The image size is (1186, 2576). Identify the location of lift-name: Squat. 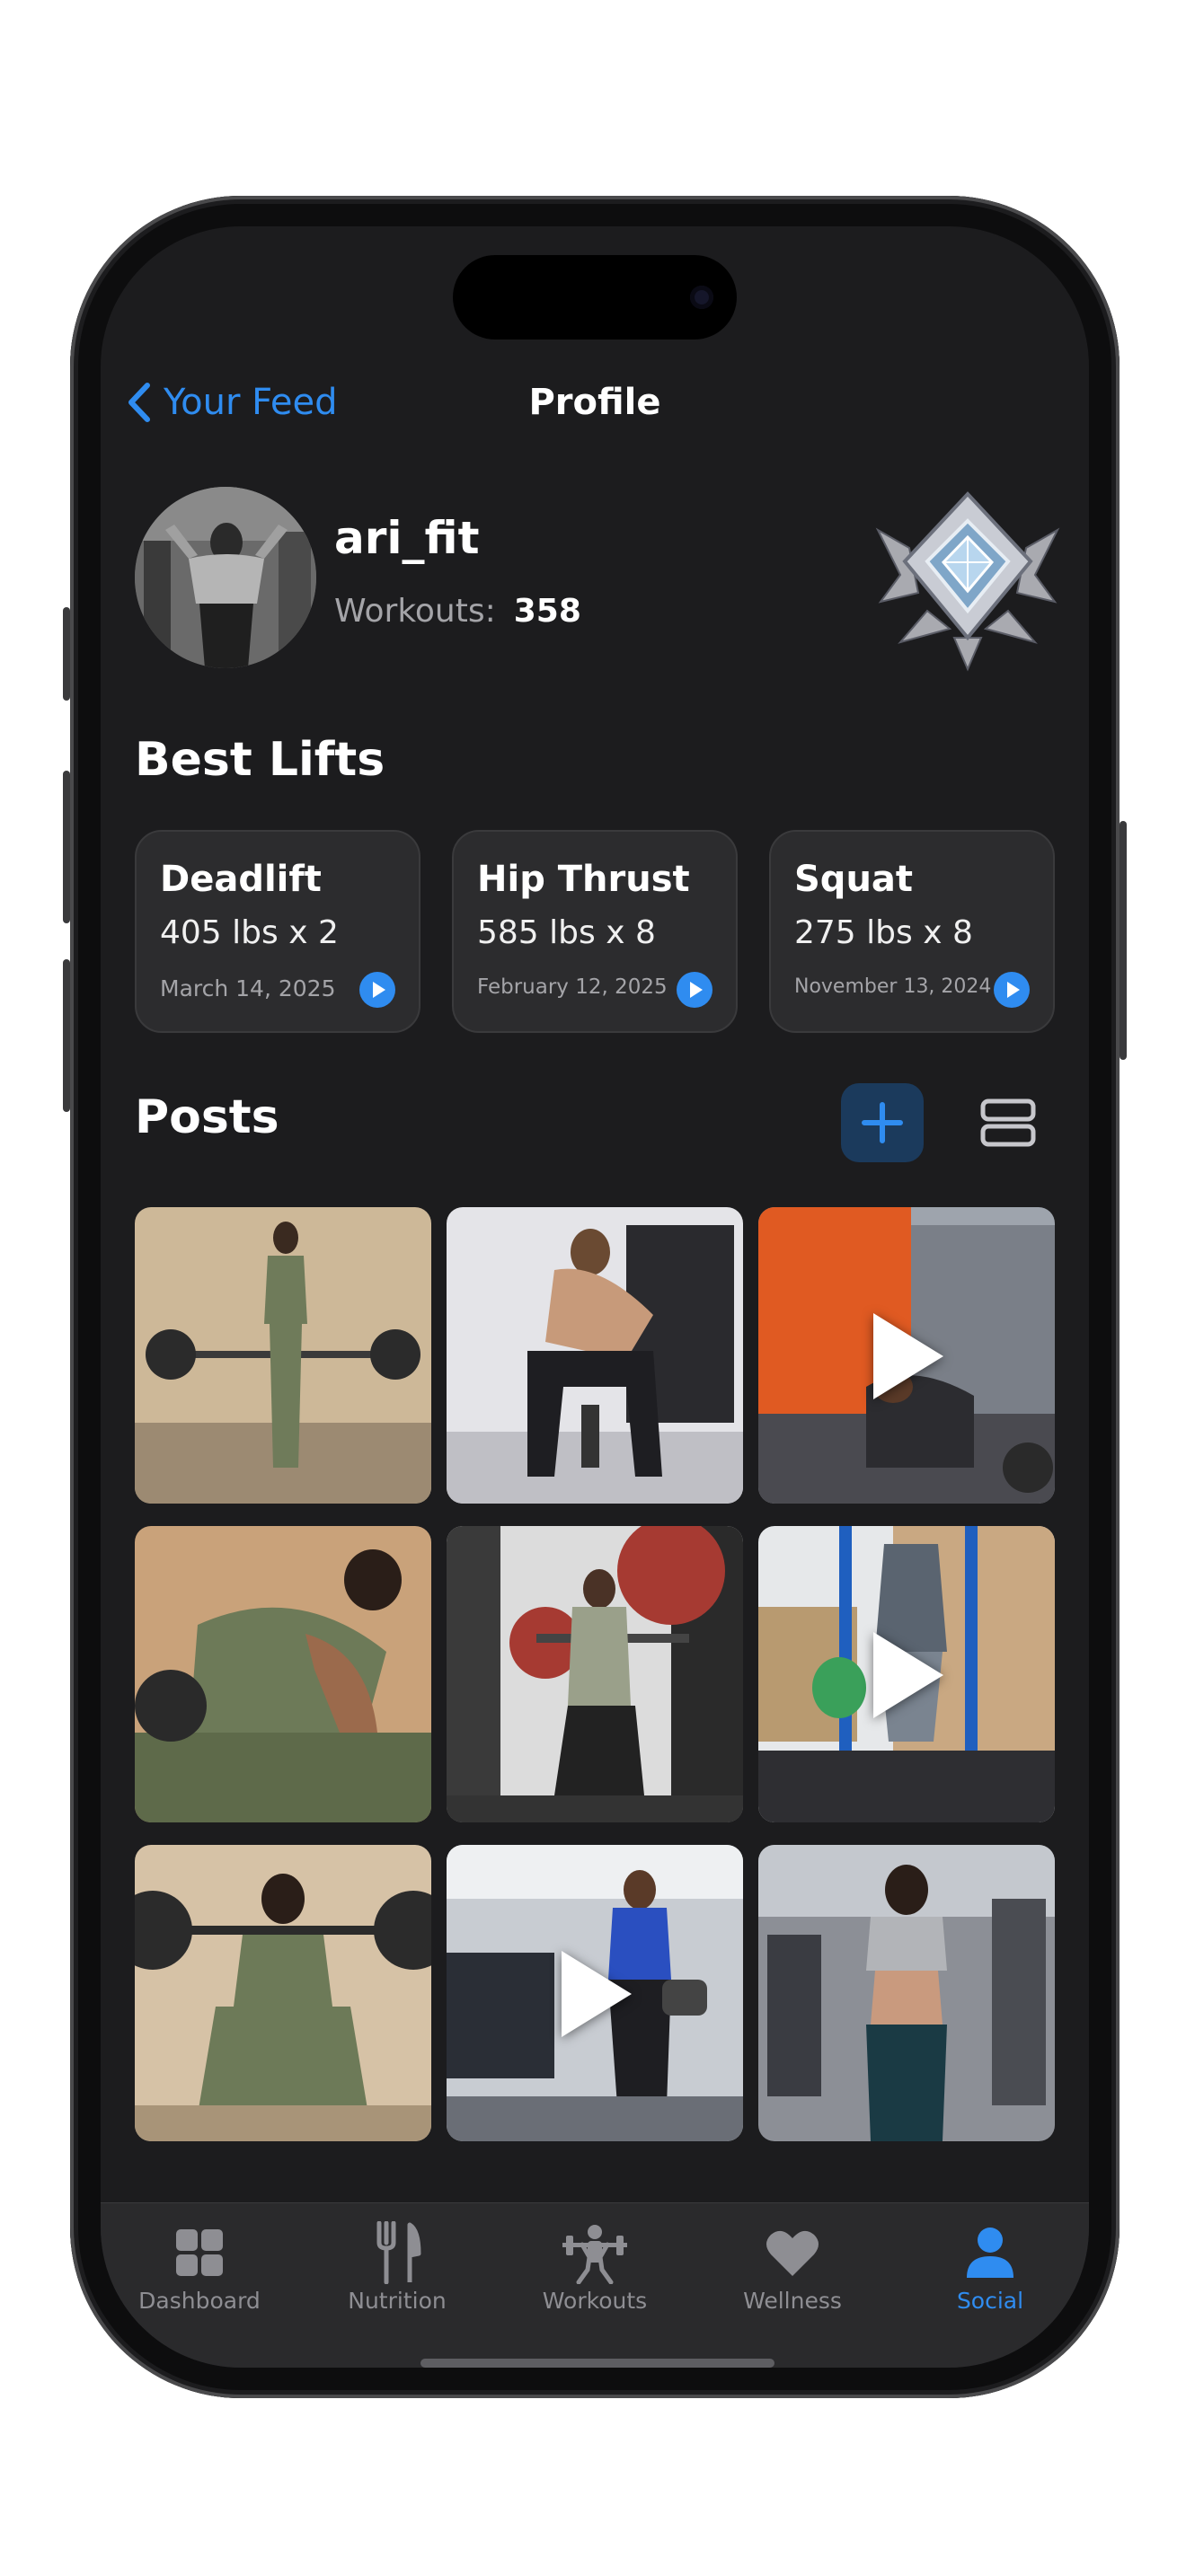
(854, 879).